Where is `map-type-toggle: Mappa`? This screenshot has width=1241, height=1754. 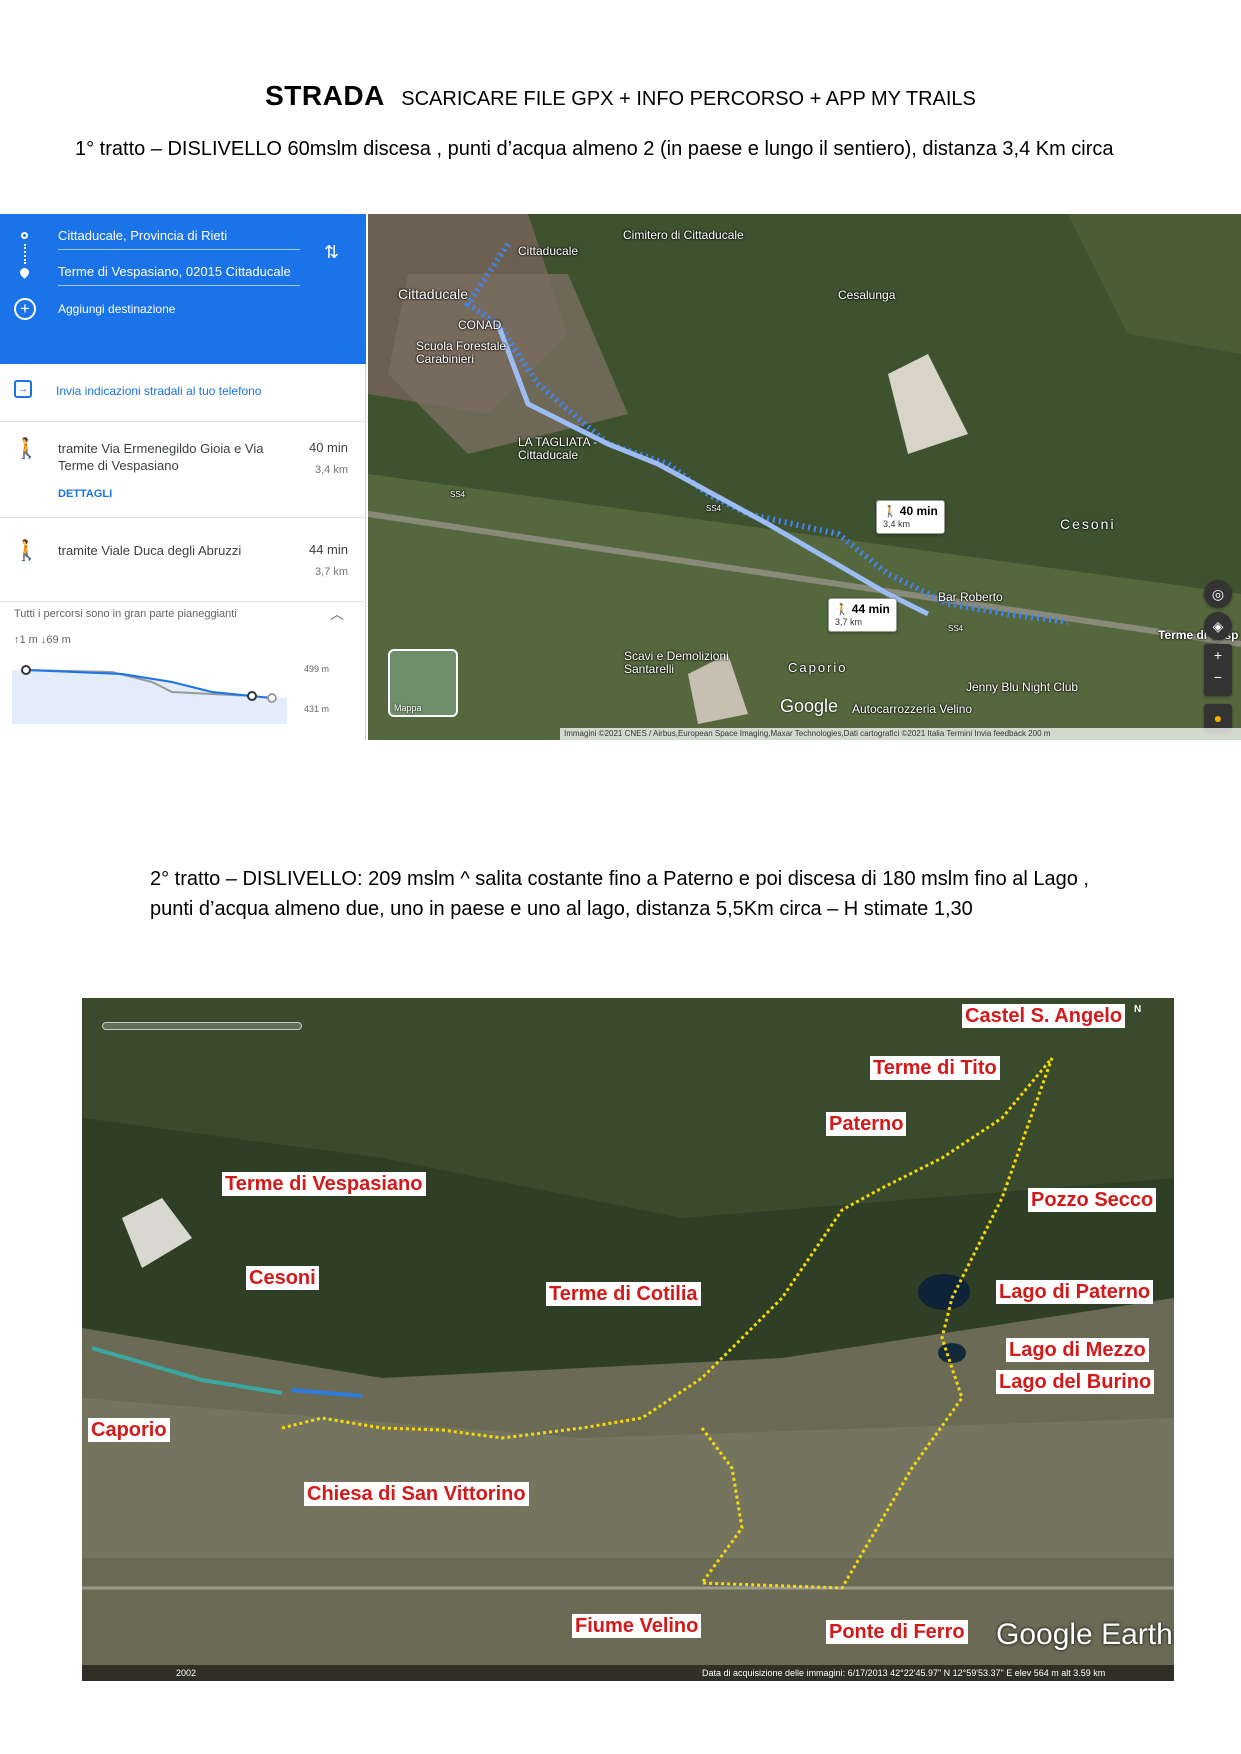 map-type-toggle: Mappa is located at coordinates (423, 683).